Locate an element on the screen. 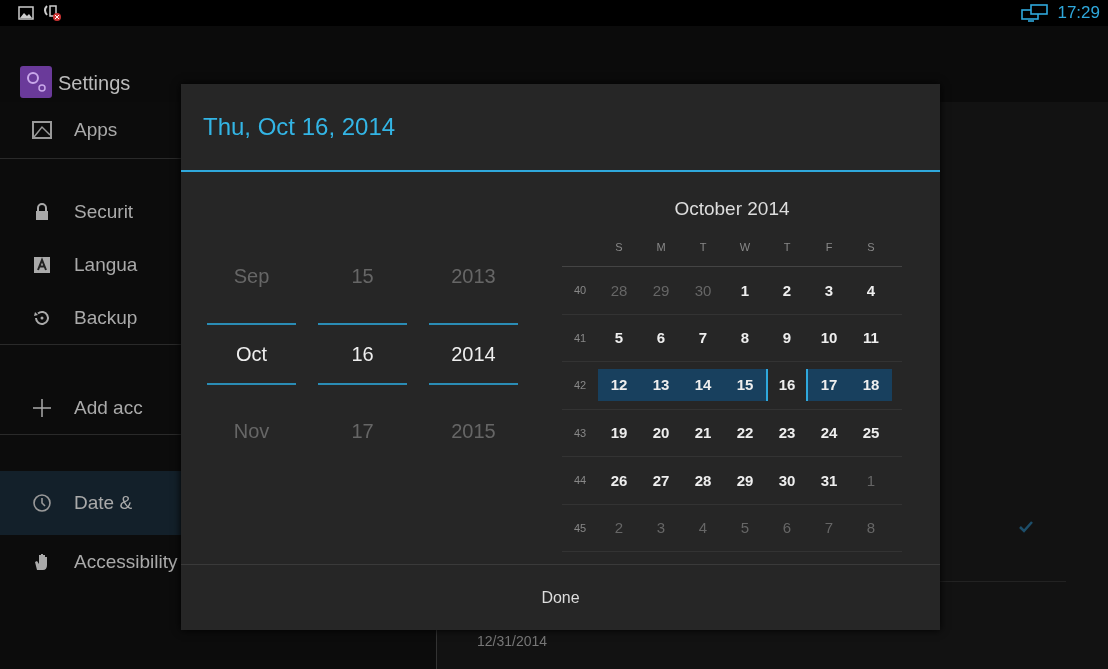 Image resolution: width=1108 pixels, height=669 pixels. dialog-title: Thu, Oct 16, 2014 is located at coordinates (560, 128).